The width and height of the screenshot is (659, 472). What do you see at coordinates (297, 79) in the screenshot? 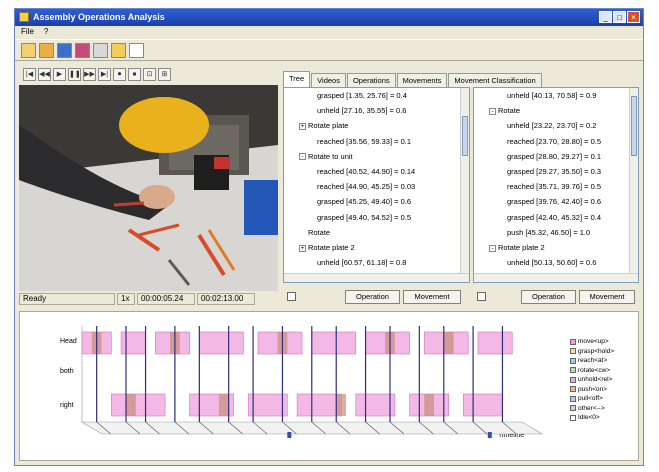
I see `tab-tree: Tree` at bounding box center [297, 79].